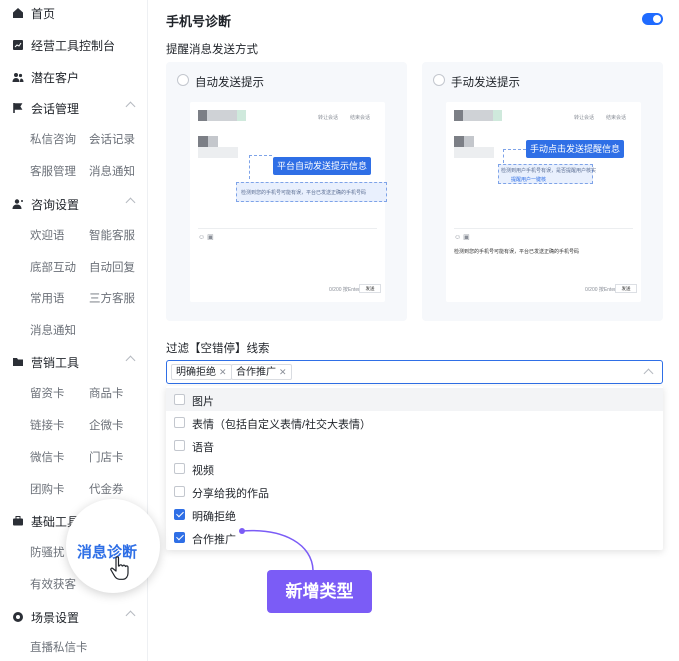 This screenshot has width=679, height=661. What do you see at coordinates (277, 550) in the screenshot?
I see `annotation-curve` at bounding box center [277, 550].